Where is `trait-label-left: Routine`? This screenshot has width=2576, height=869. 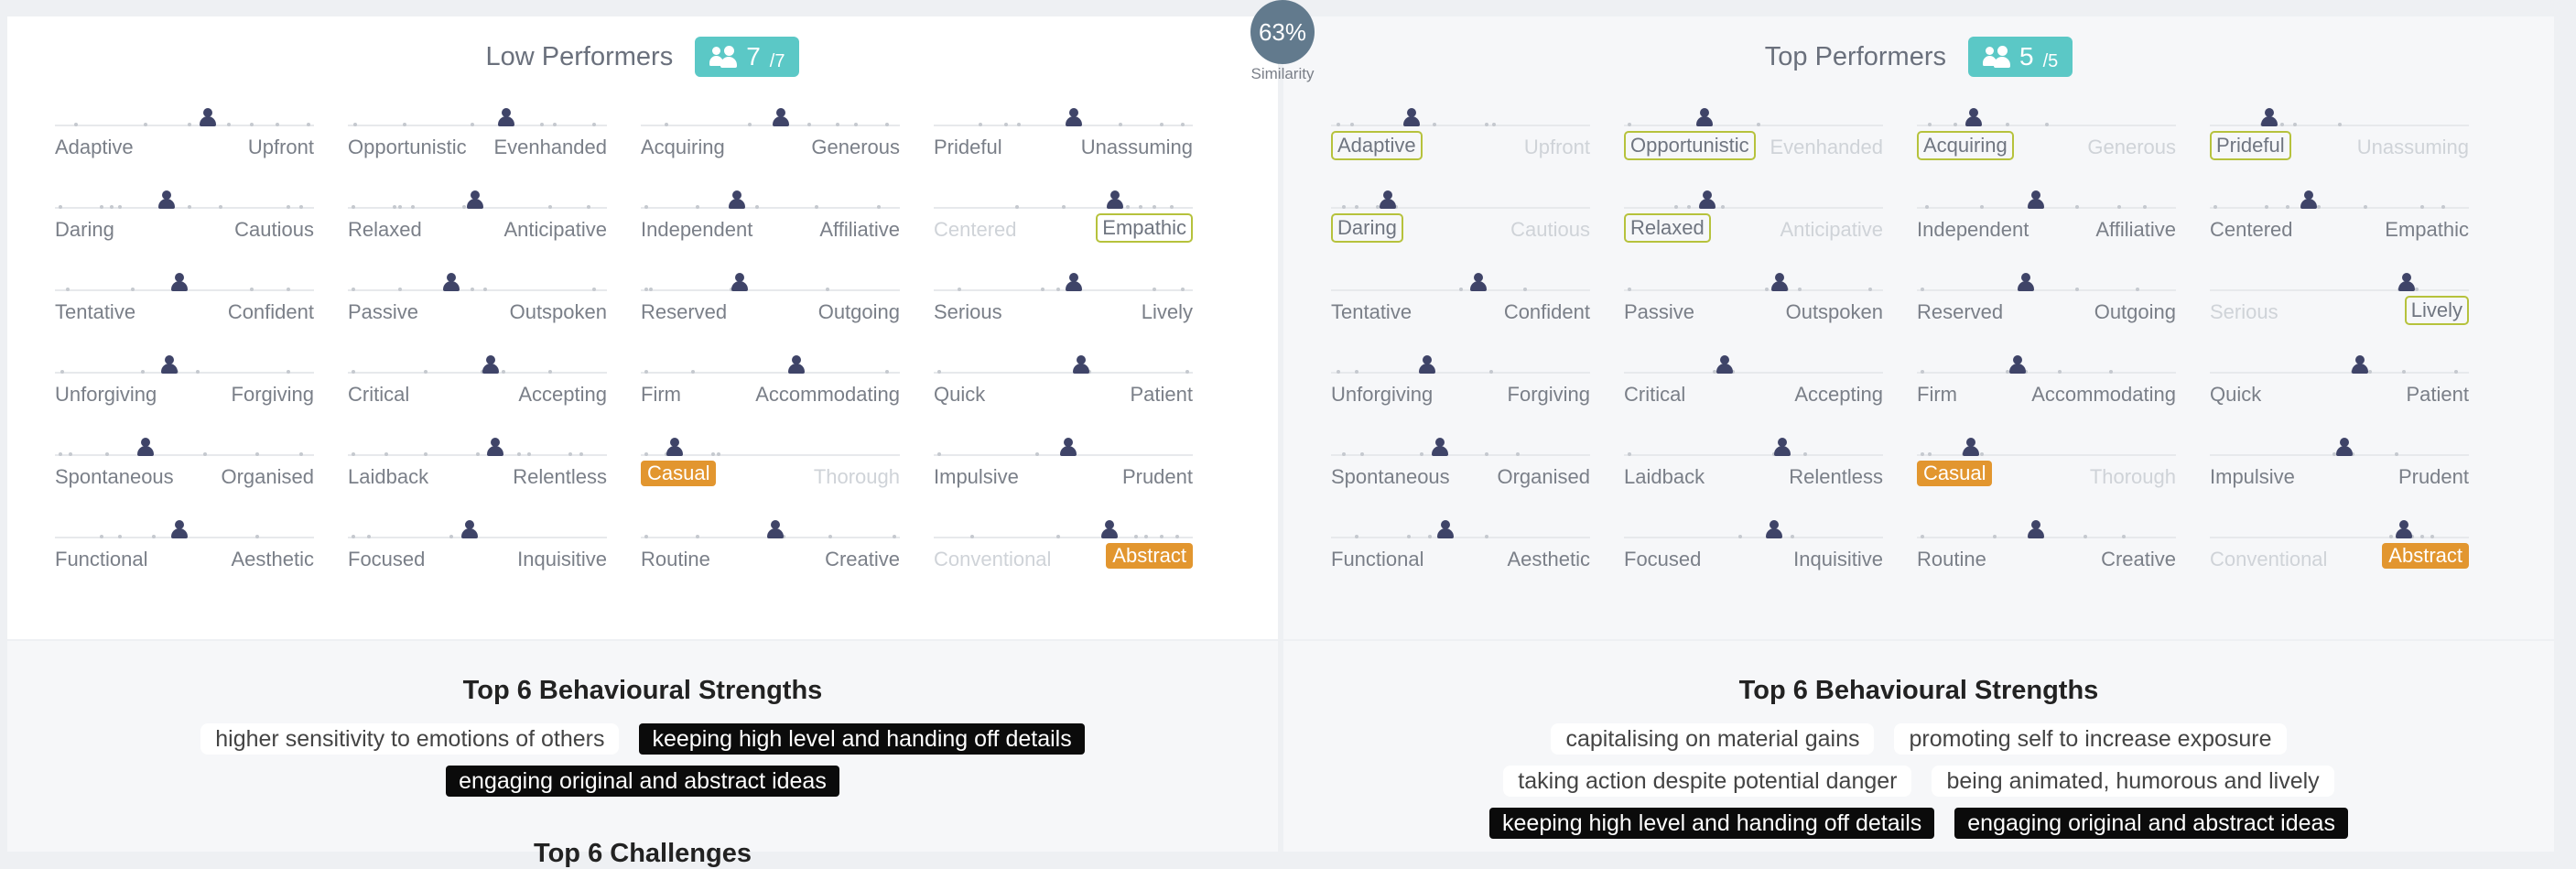 trait-label-left: Routine is located at coordinates (676, 559).